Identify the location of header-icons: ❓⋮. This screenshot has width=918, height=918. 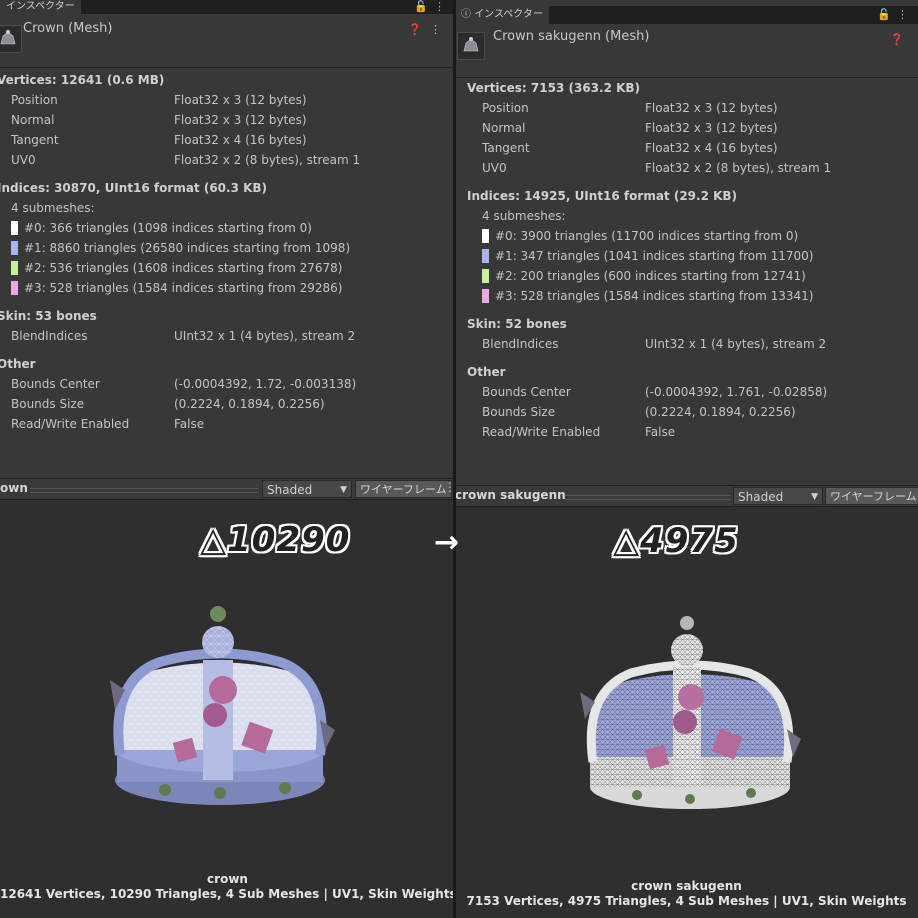
(428, 29).